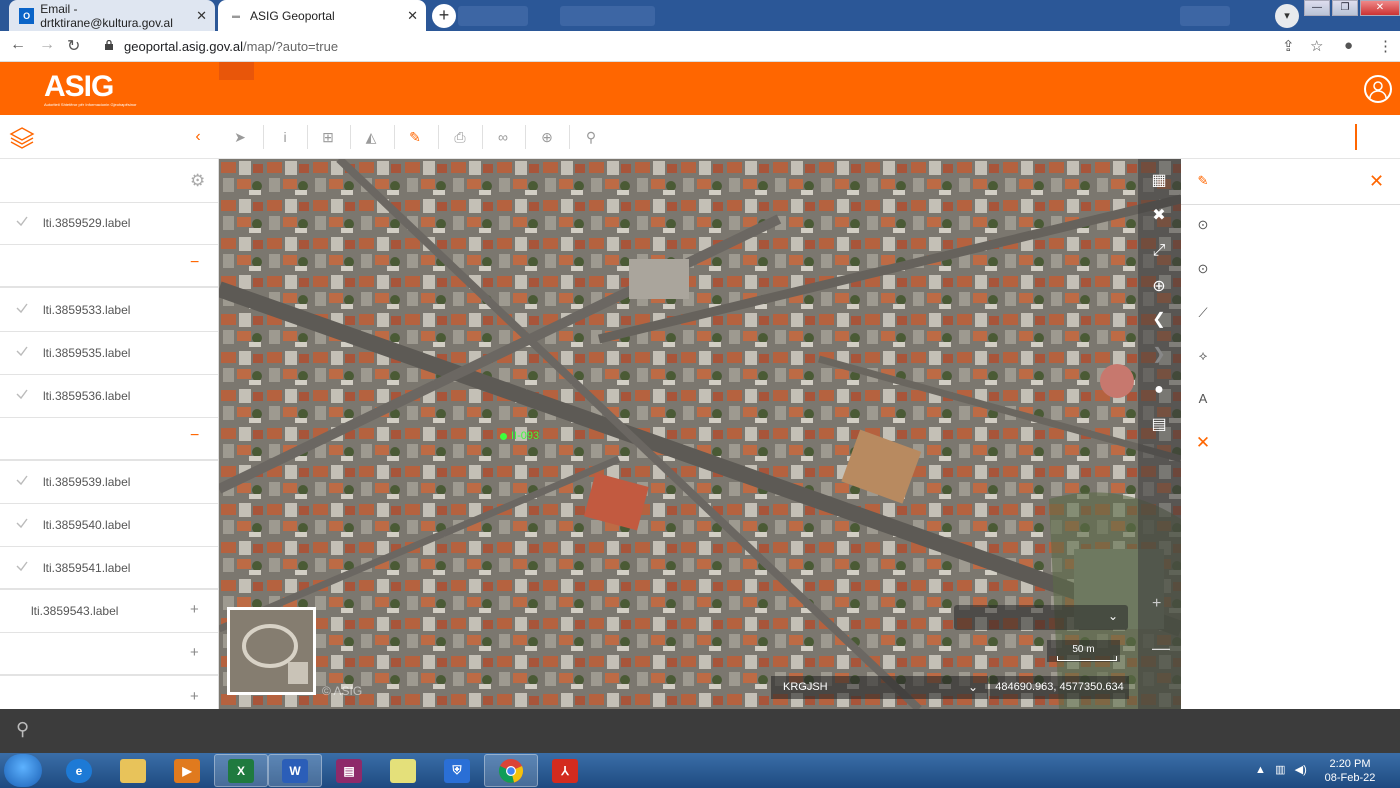  What do you see at coordinates (1350, 778) in the screenshot?
I see `clock-date: 08-Feb-22` at bounding box center [1350, 778].